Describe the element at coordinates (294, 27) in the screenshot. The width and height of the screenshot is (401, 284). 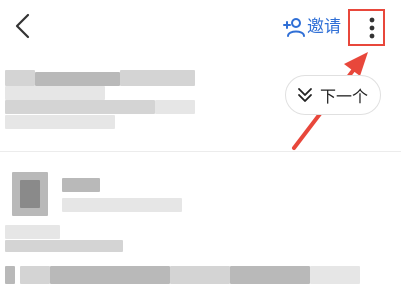
I see `person-add-icon` at that location.